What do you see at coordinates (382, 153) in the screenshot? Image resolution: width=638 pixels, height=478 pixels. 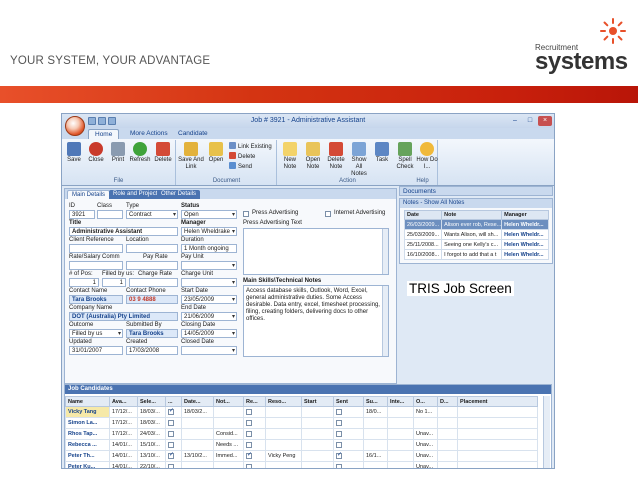 I see `task-button: Task` at bounding box center [382, 153].